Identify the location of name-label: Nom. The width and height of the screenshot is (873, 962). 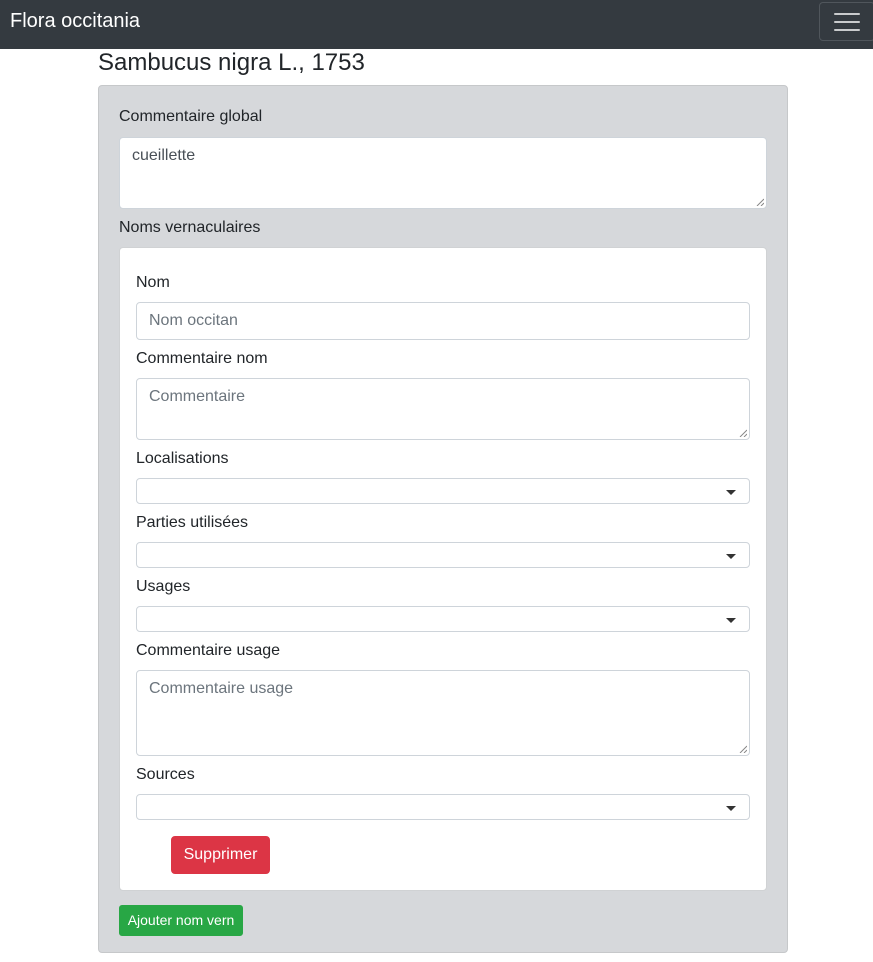
(153, 282).